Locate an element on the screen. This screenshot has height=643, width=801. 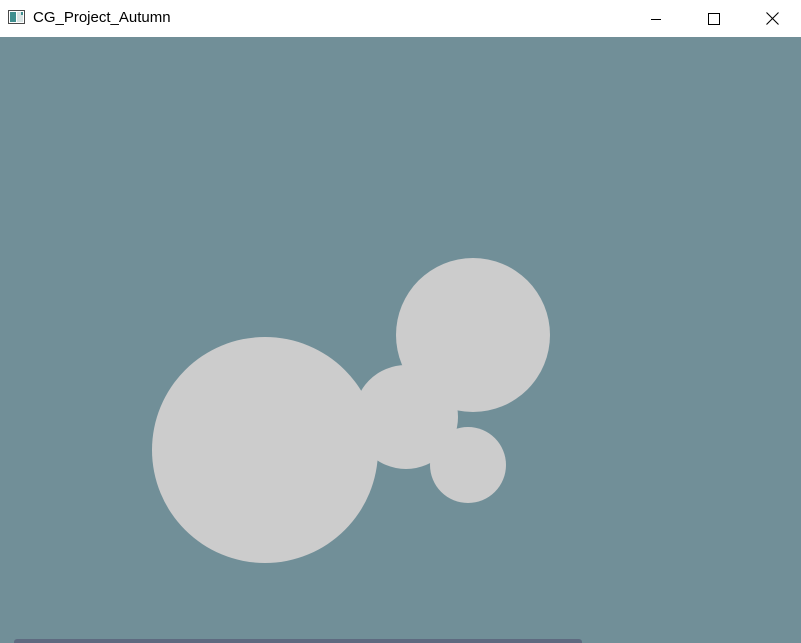
app-window-icon is located at coordinates (16, 17).